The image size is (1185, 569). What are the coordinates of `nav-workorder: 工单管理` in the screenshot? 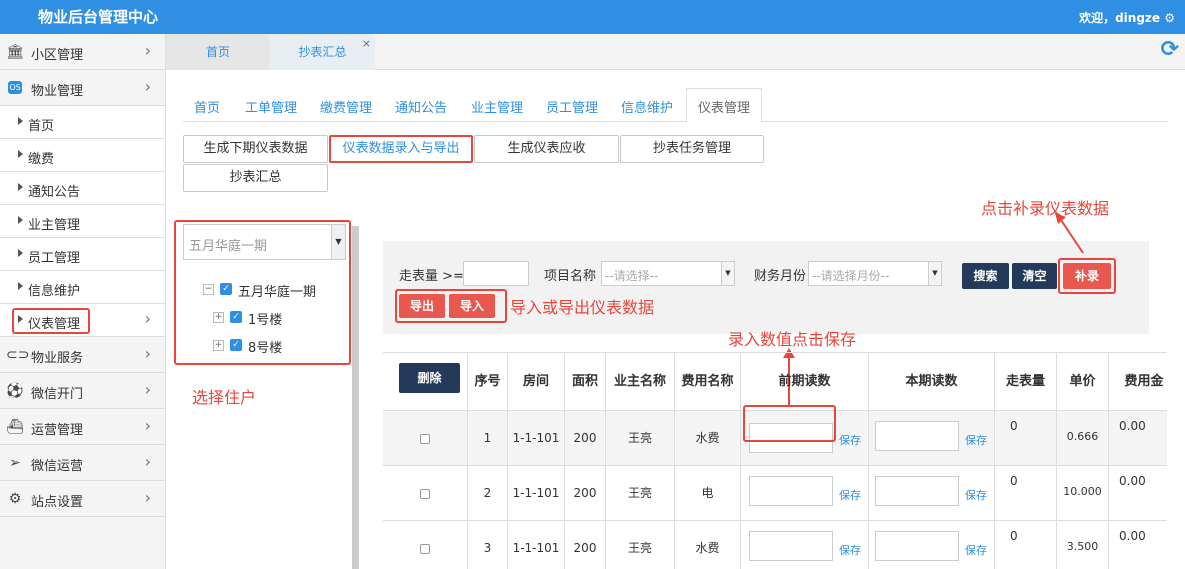 It's located at (271, 106).